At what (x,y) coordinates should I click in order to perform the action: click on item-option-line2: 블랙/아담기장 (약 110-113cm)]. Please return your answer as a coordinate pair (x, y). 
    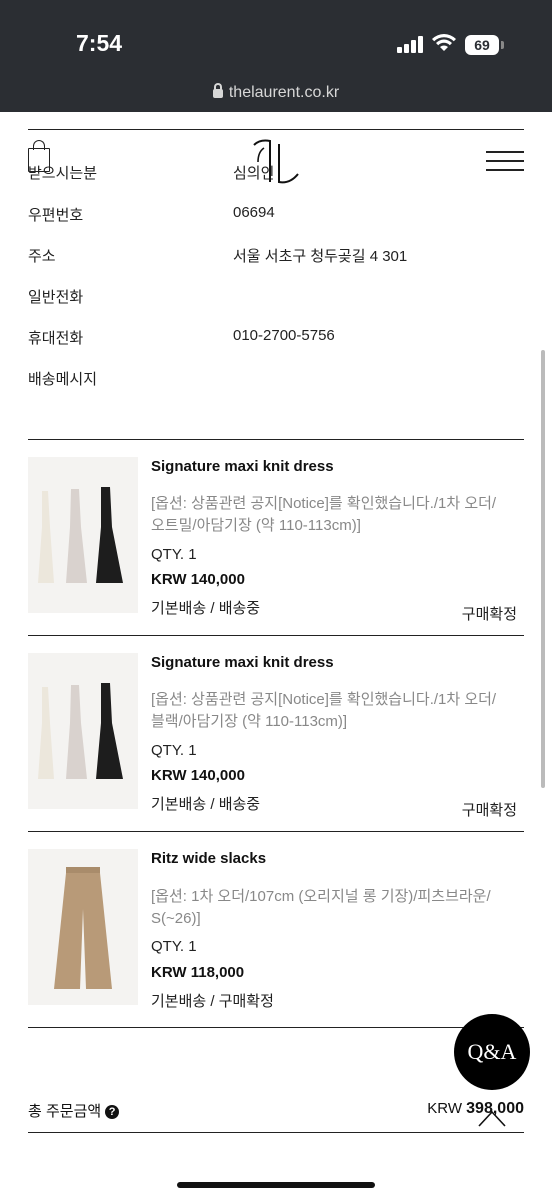
    Looking at the image, I should click on (249, 721).